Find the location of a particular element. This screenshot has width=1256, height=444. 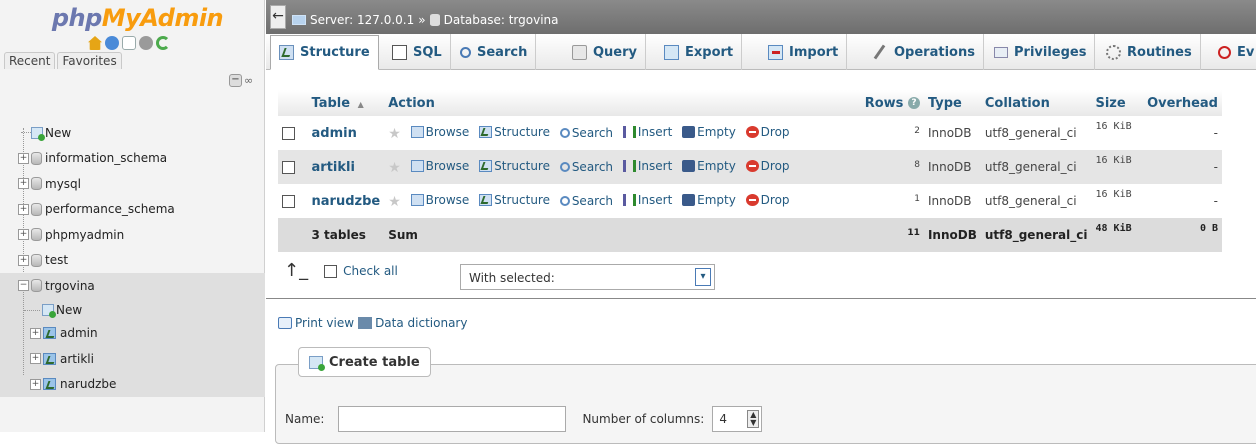

docs-icon is located at coordinates (129, 43).